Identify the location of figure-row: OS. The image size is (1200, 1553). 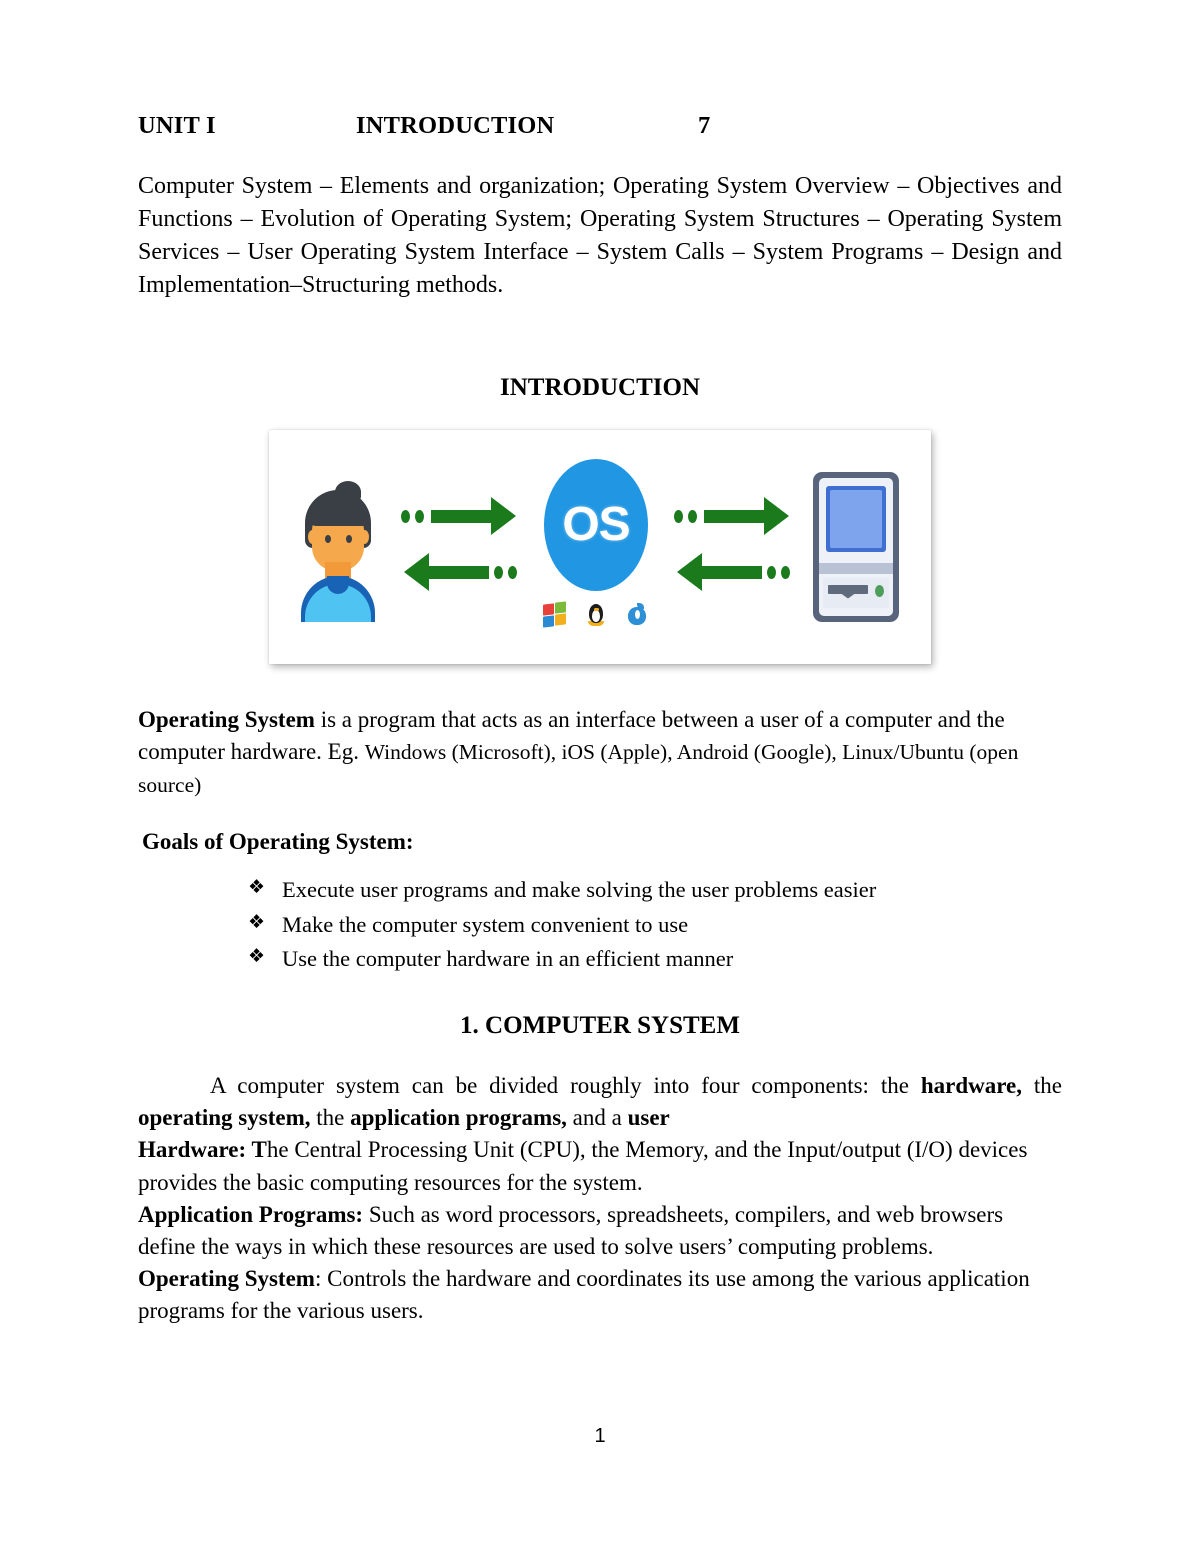
(600, 547).